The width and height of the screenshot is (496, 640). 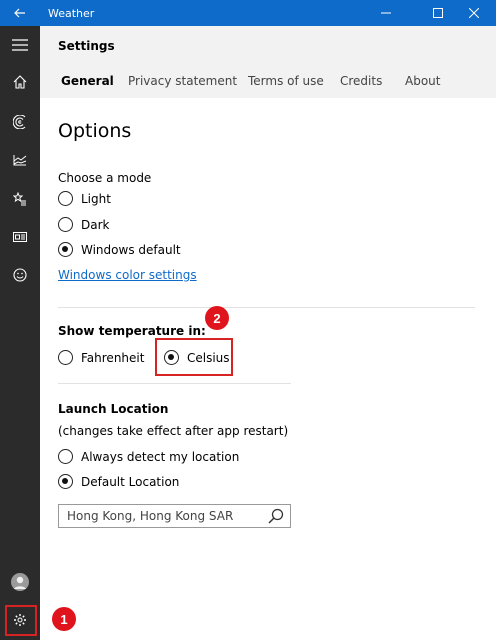 I want to click on minimize-icon, so click(x=386, y=13).